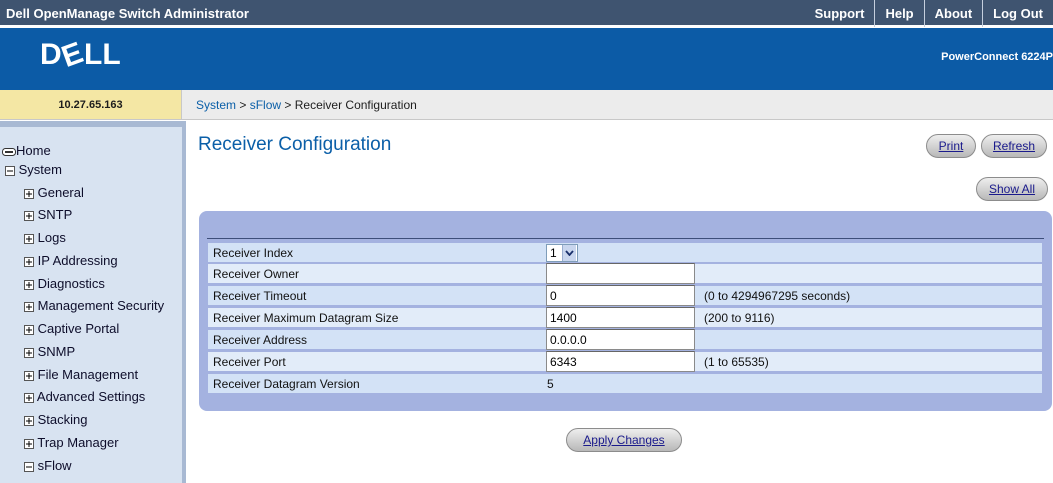 Image resolution: width=1053 pixels, height=483 pixels. Describe the element at coordinates (1012, 189) in the screenshot. I see `show-all-button: Show All` at that location.